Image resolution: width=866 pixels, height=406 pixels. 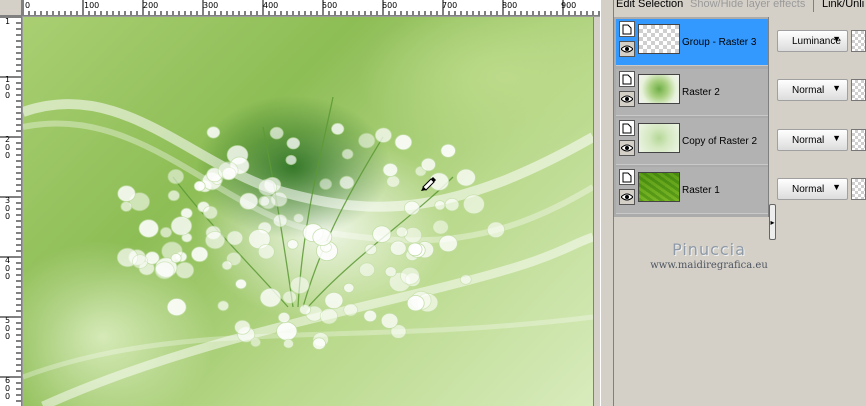 I want to click on ruler-label: 0, so click(x=28, y=5).